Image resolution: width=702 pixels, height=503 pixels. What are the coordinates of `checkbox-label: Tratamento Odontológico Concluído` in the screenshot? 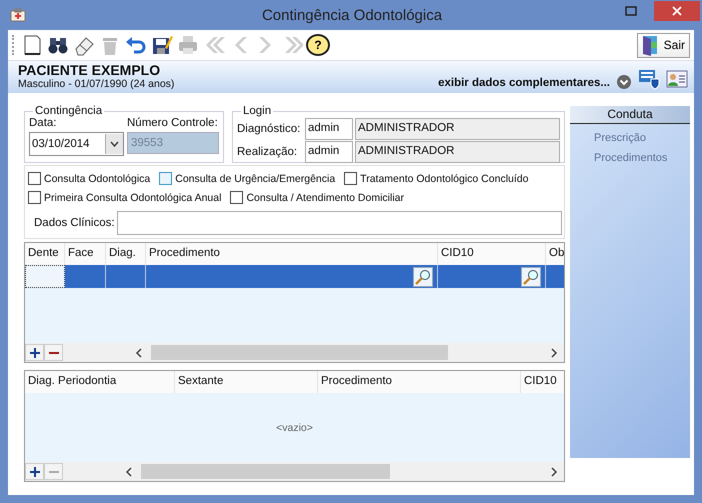 It's located at (444, 178).